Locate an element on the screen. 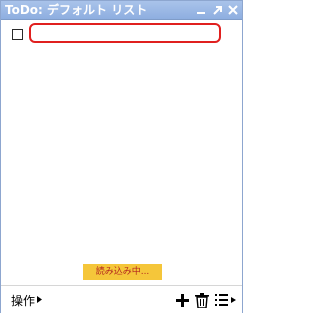  task-checkbox is located at coordinates (17, 34).